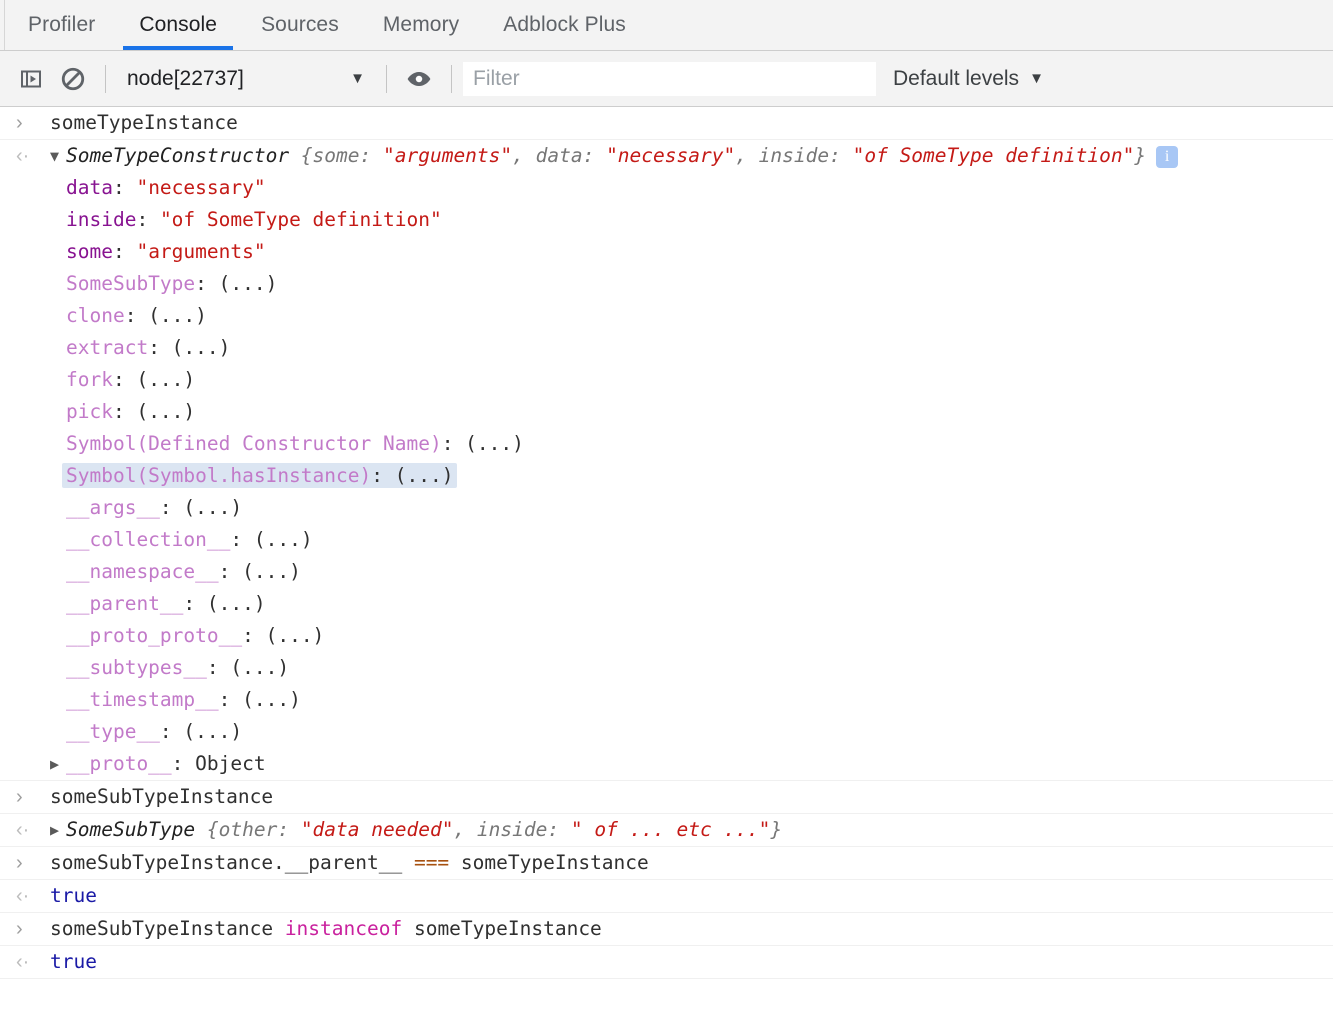  What do you see at coordinates (666, 797) in the screenshot?
I see `console-message: › someSubTypeInstance` at bounding box center [666, 797].